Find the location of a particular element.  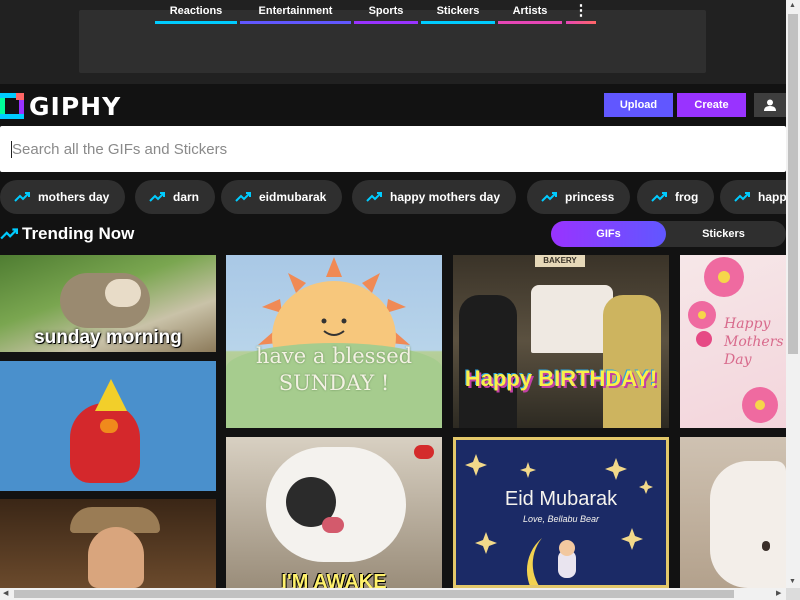

tag-eidmubarak: eidmubarak is located at coordinates (282, 197).